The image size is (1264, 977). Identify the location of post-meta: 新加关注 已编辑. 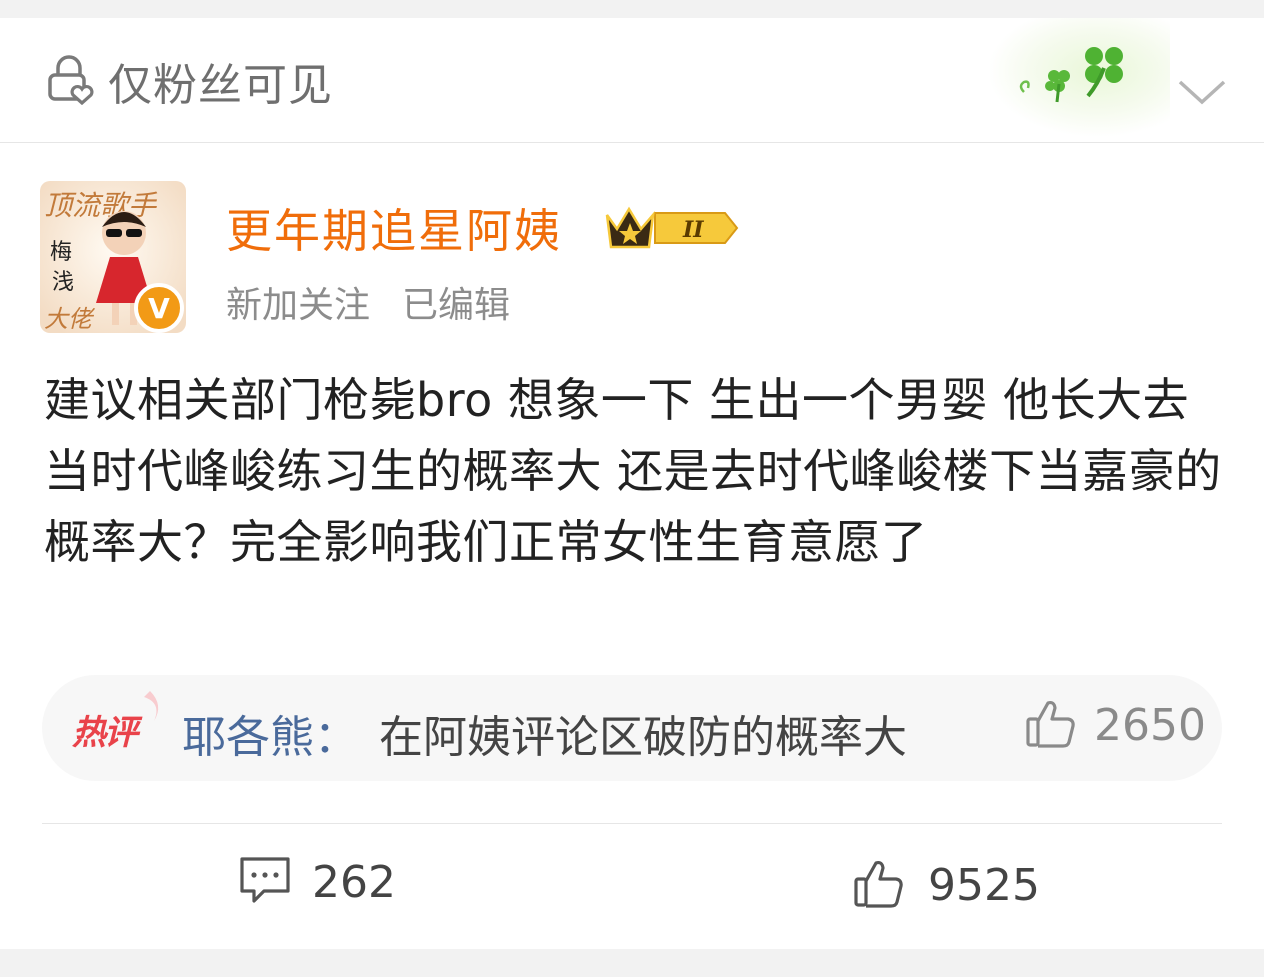
(368, 302).